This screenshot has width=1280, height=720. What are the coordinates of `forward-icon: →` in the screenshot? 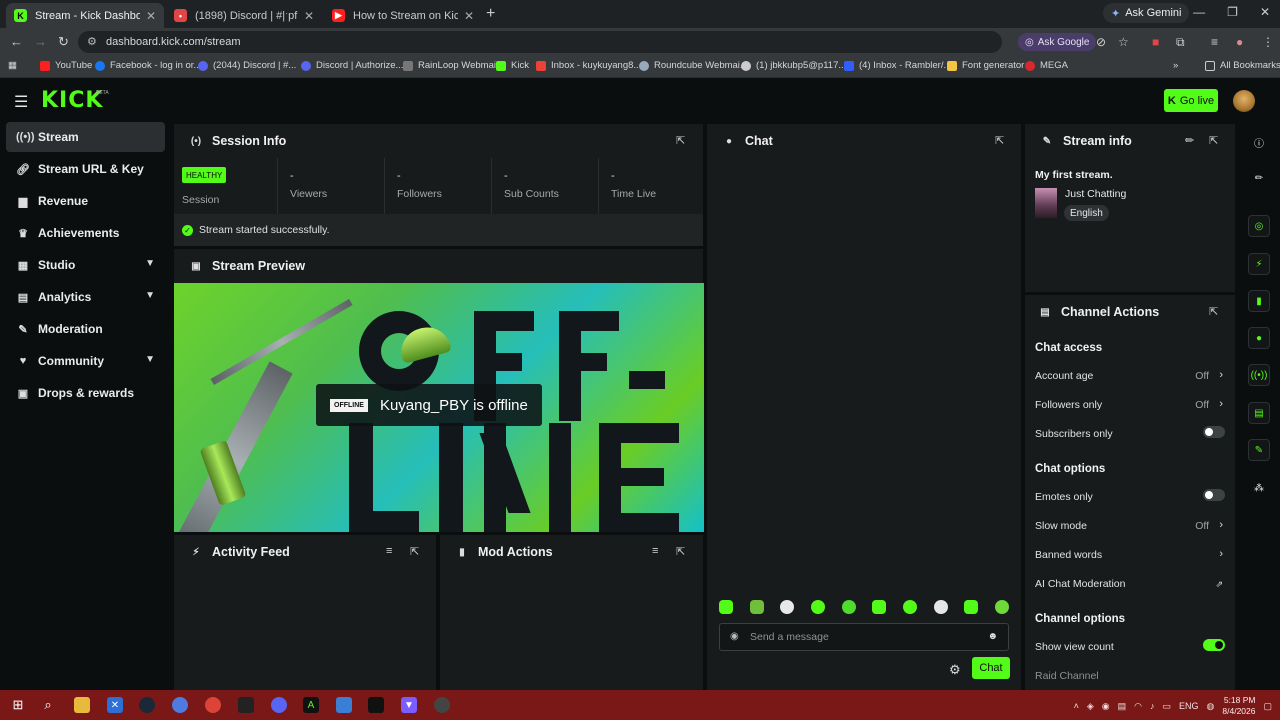 It's located at (40, 41).